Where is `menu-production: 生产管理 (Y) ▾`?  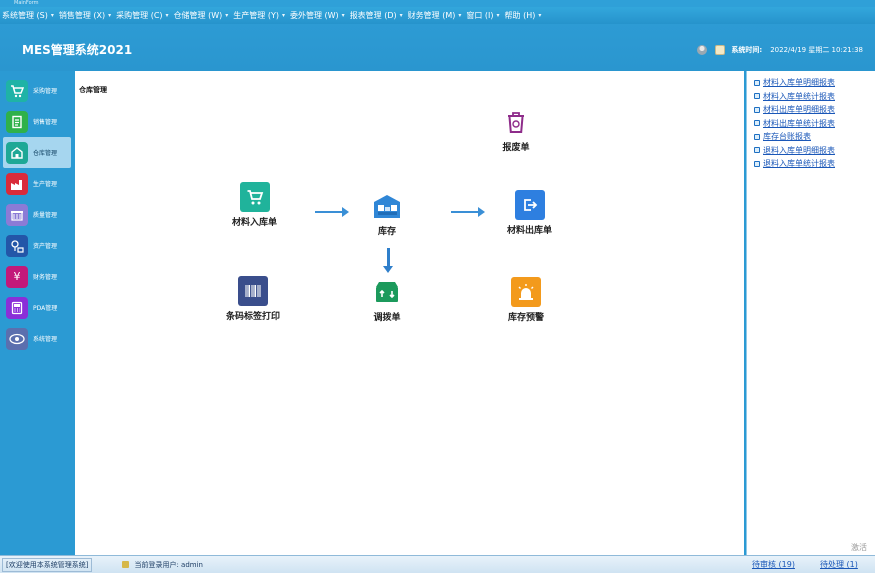
menu-production: 生产管理 (Y) ▾ is located at coordinates (261, 15).